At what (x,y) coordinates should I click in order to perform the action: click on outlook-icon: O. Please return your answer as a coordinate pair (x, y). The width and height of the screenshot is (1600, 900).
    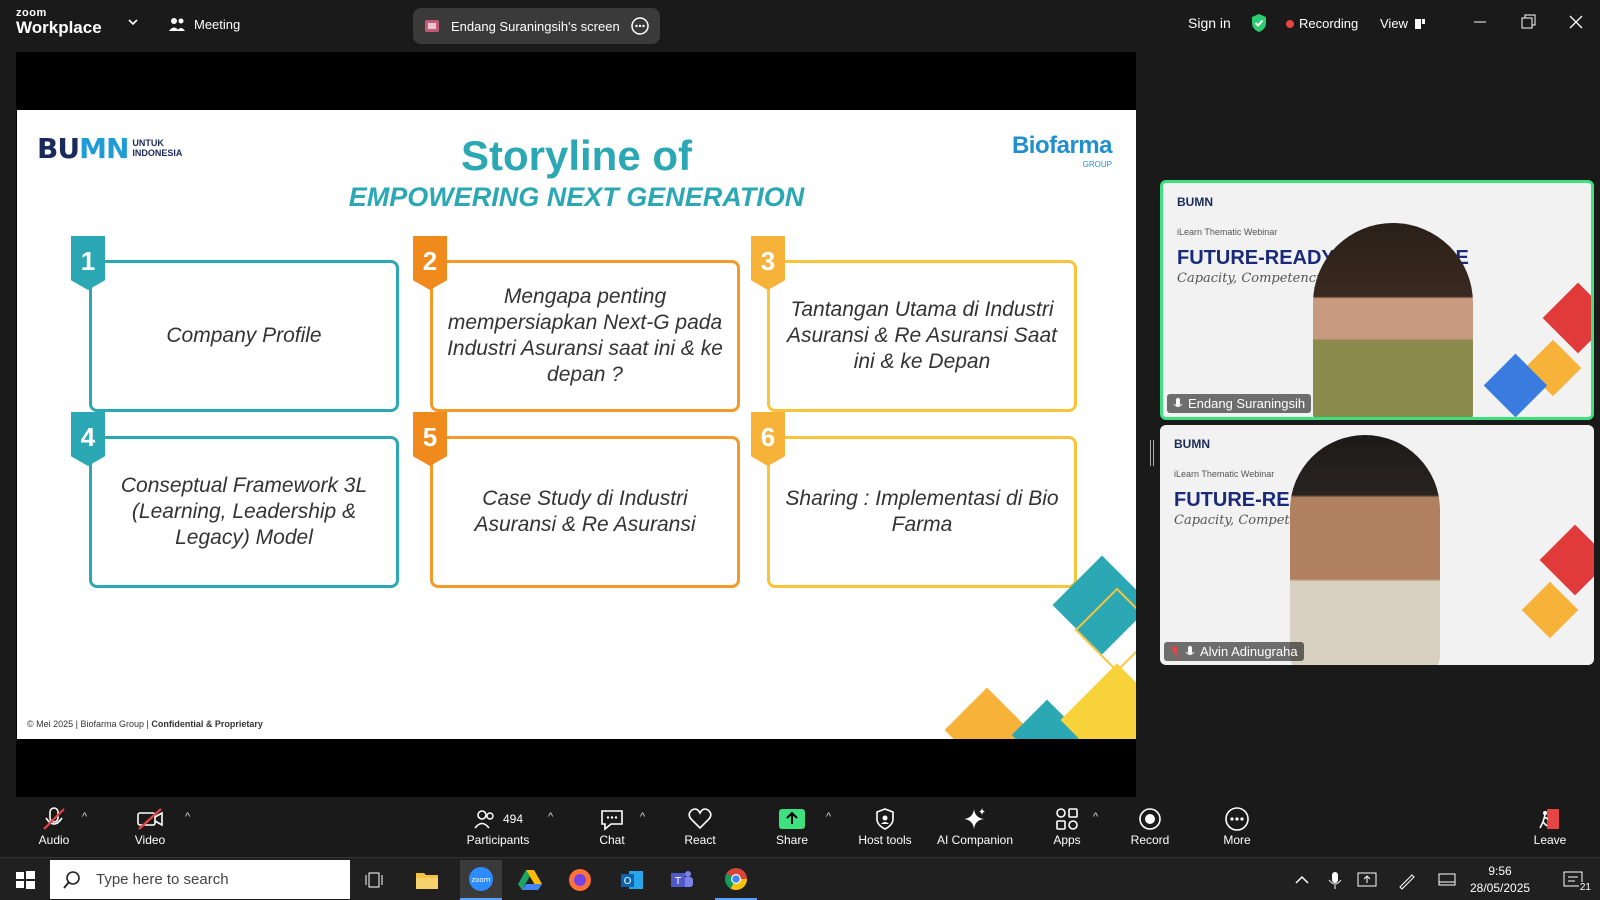
    Looking at the image, I should click on (632, 880).